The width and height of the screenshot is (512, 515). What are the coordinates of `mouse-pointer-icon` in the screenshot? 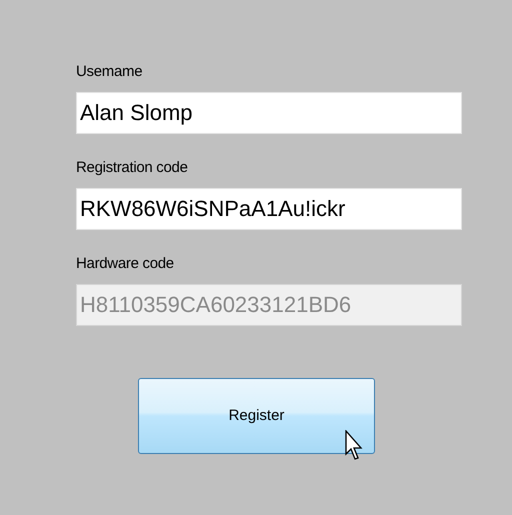 It's located at (355, 446).